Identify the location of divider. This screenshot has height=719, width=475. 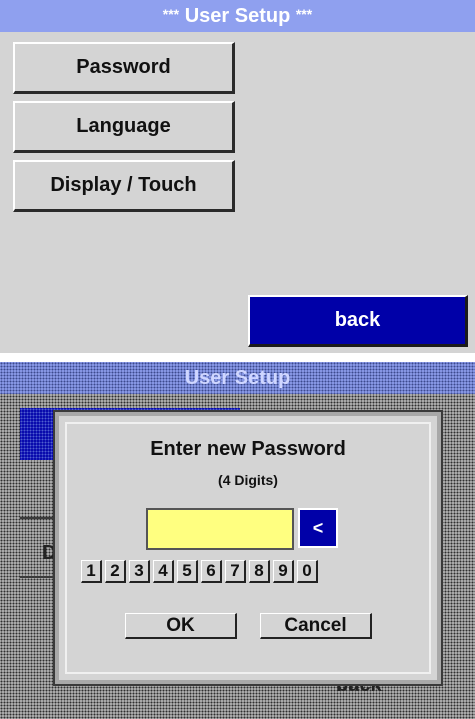
(237, 354).